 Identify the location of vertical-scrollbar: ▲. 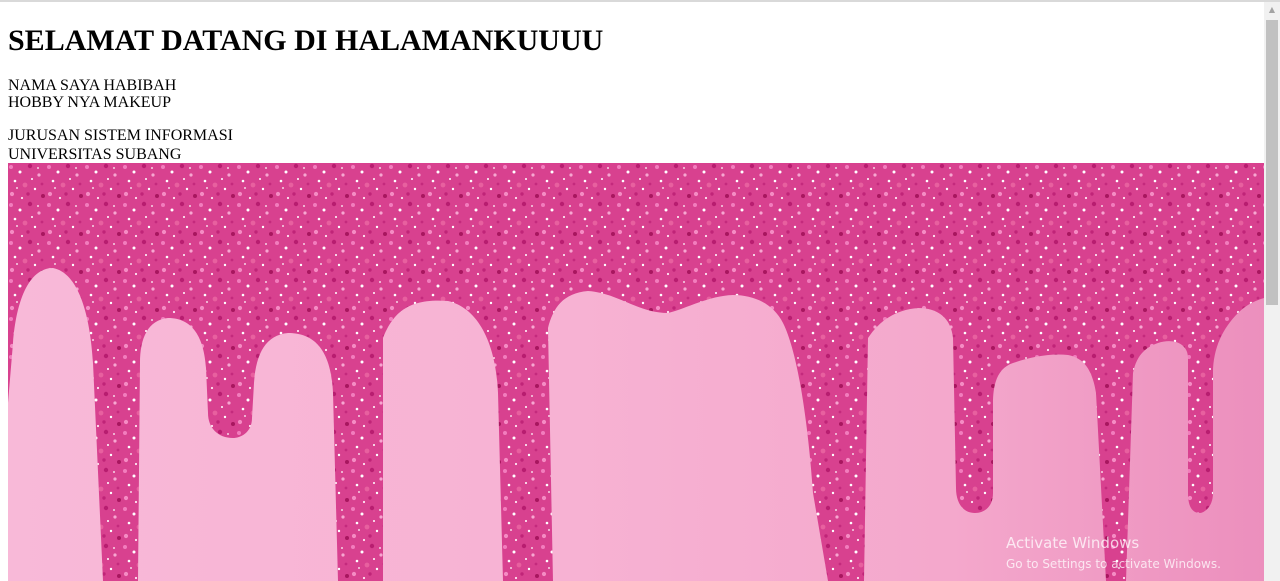
(1272, 291).